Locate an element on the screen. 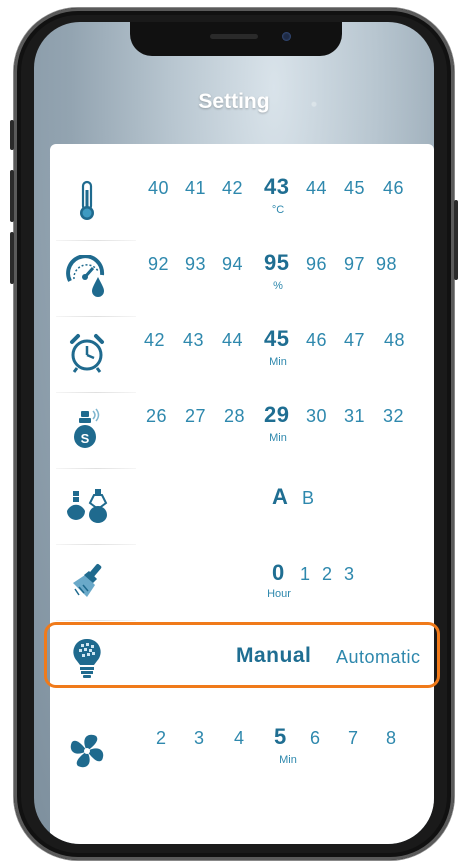 The height and width of the screenshot is (863, 468). temp-option: 42 is located at coordinates (232, 188).